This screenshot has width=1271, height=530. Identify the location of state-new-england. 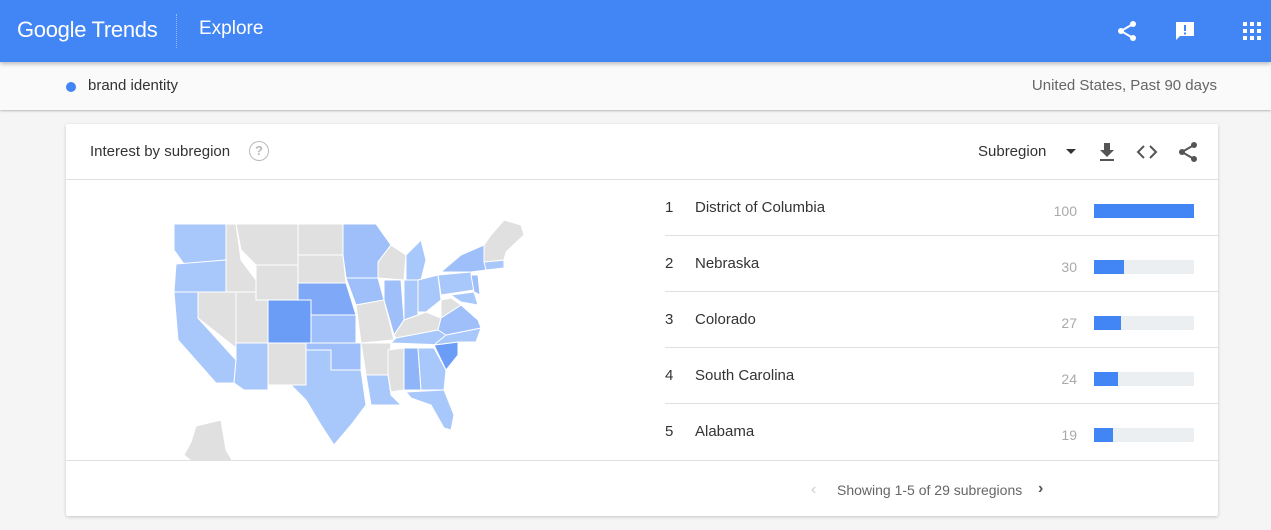
(504, 241).